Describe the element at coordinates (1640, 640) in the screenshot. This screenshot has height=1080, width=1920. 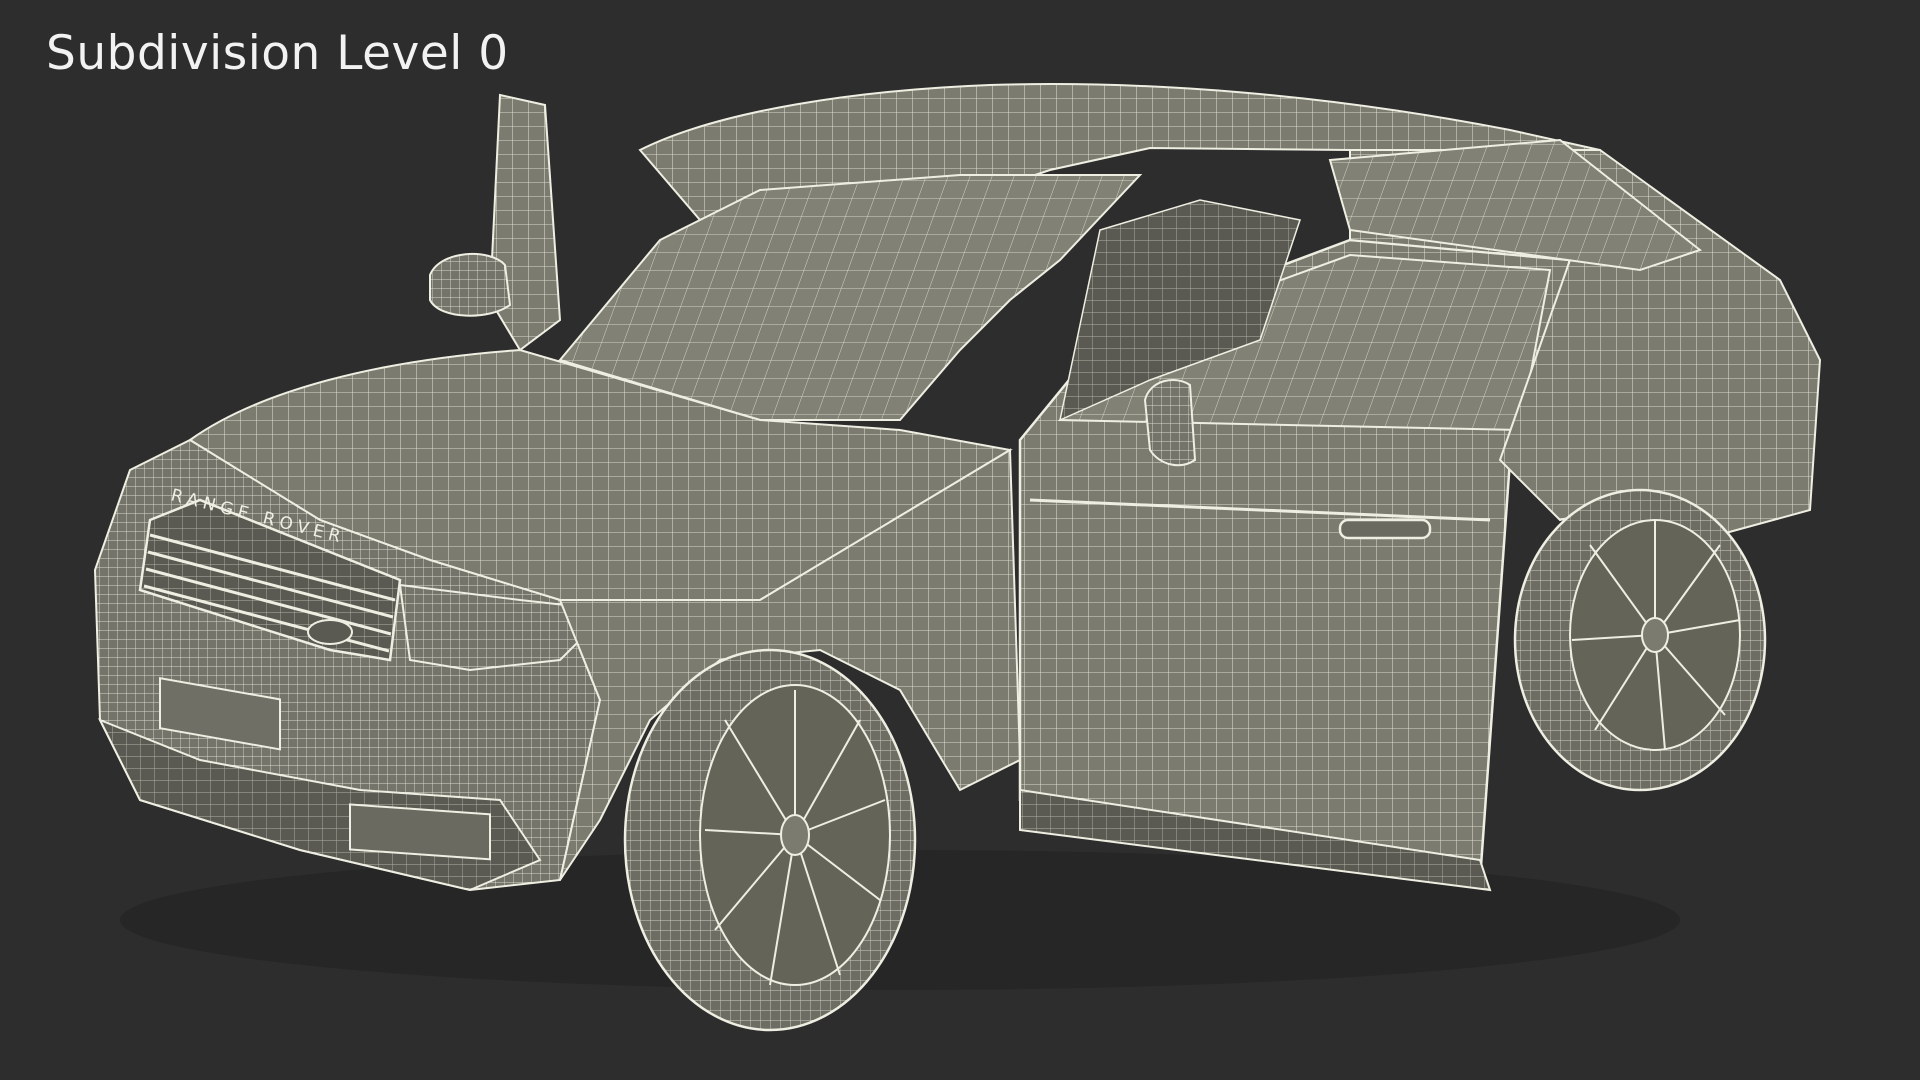
I see `rear-wheel` at that location.